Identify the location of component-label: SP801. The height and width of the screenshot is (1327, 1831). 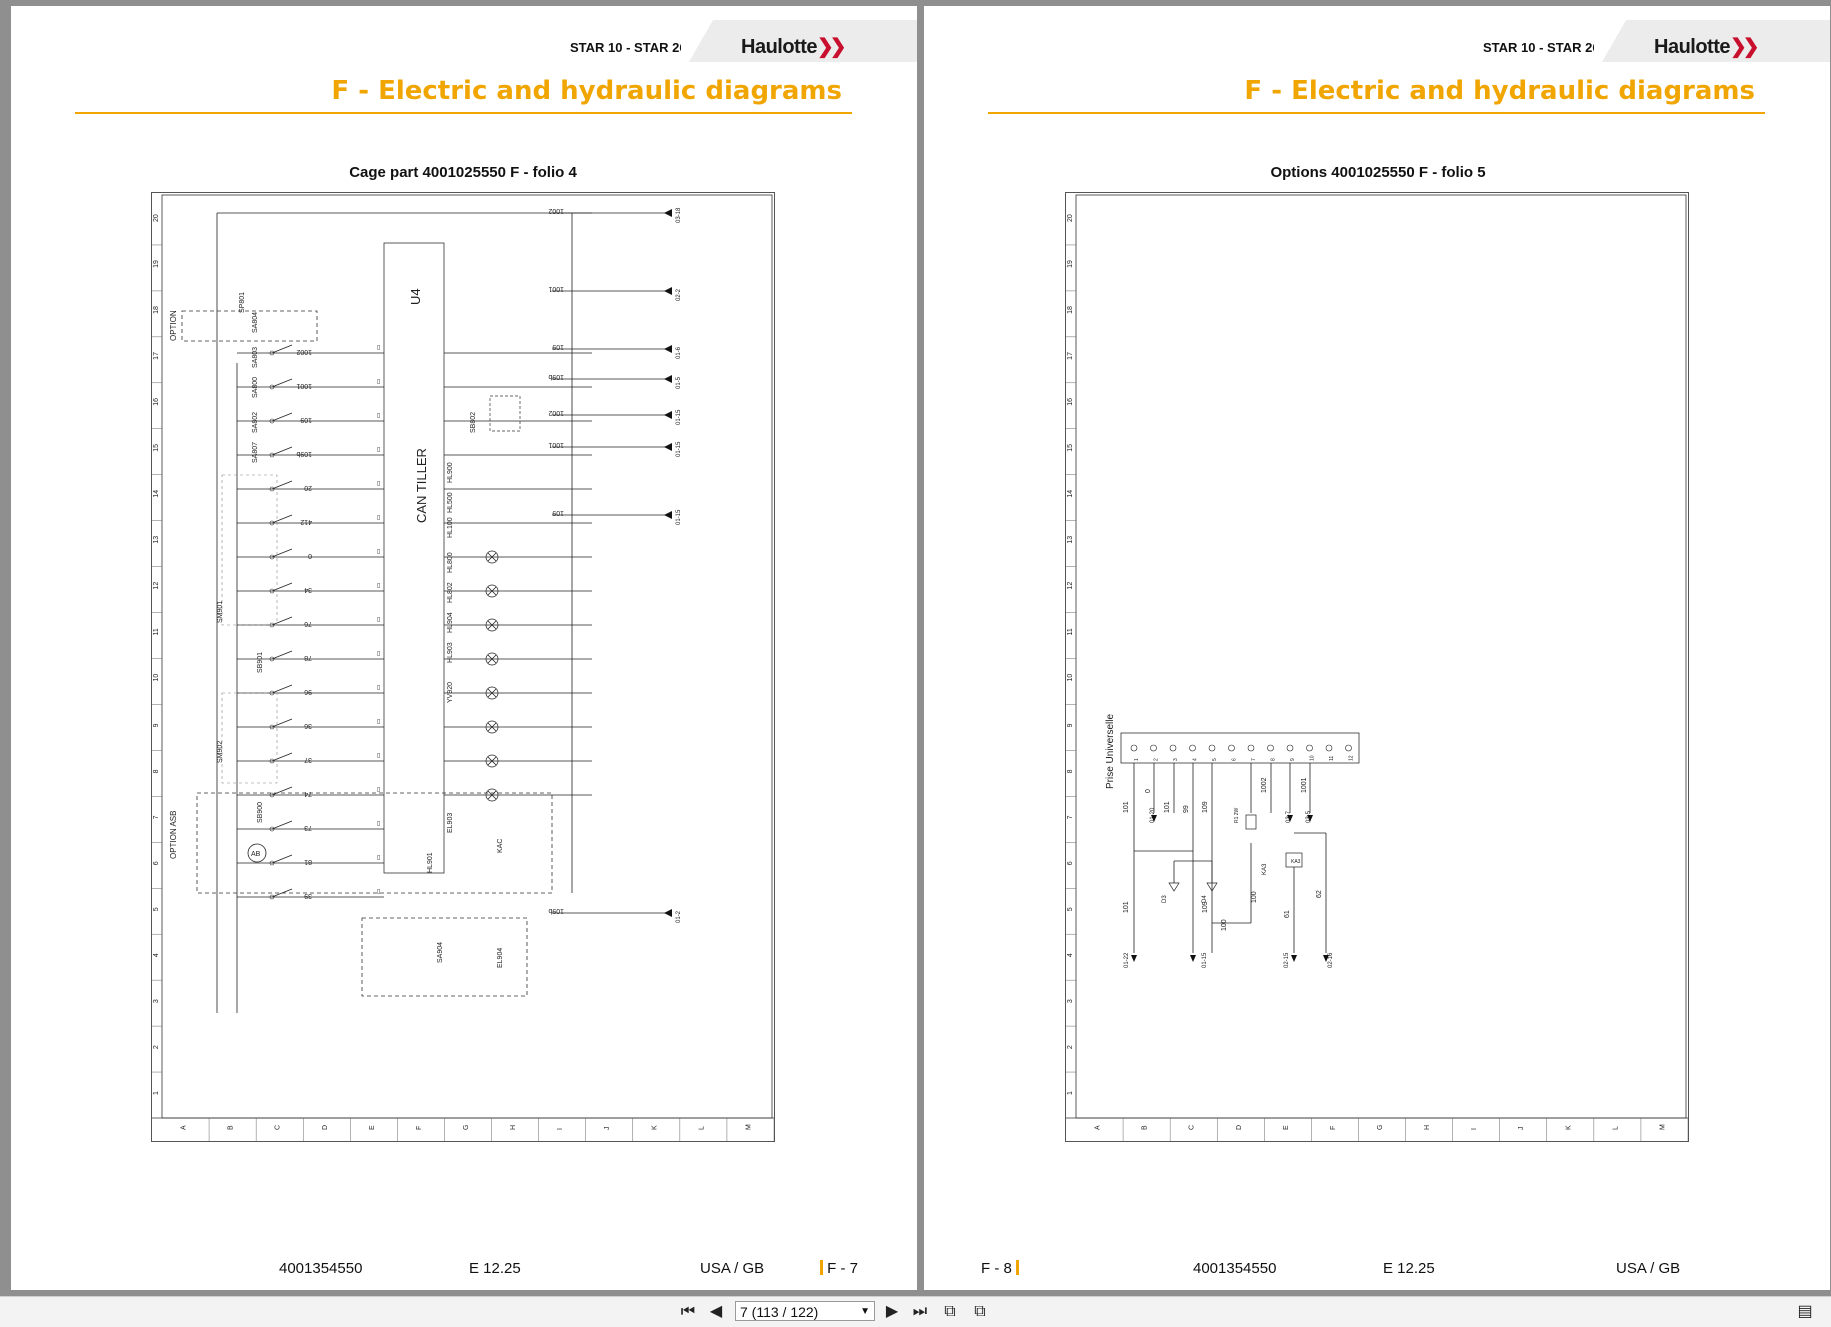
(242, 302).